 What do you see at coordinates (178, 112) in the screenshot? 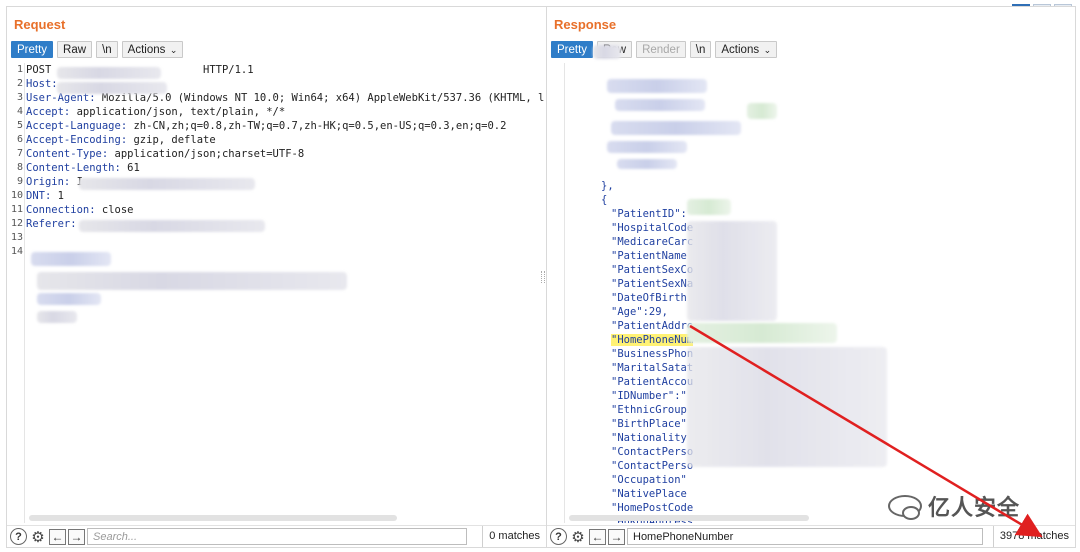
I see `header-value: application/json, text/plain, */*` at bounding box center [178, 112].